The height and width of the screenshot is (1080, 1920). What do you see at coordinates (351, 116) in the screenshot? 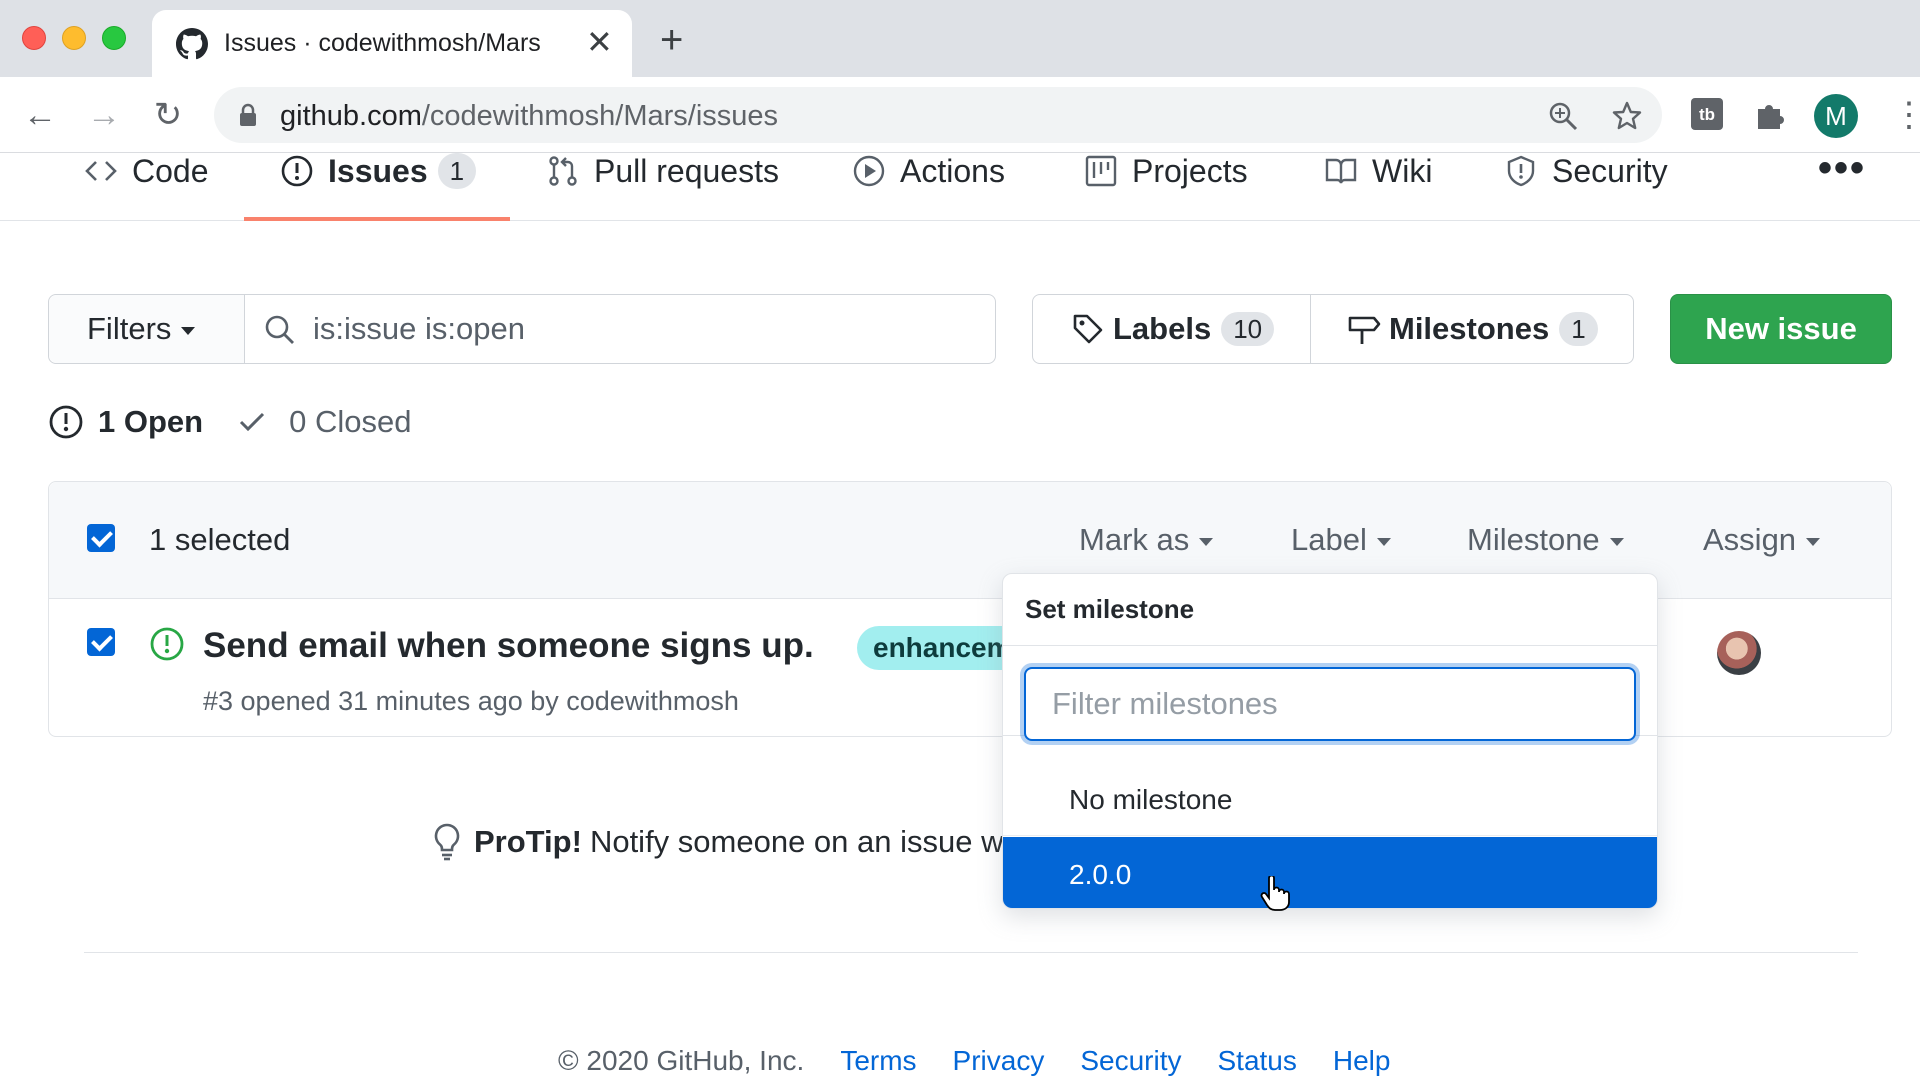
I see `url-host: github.com` at bounding box center [351, 116].